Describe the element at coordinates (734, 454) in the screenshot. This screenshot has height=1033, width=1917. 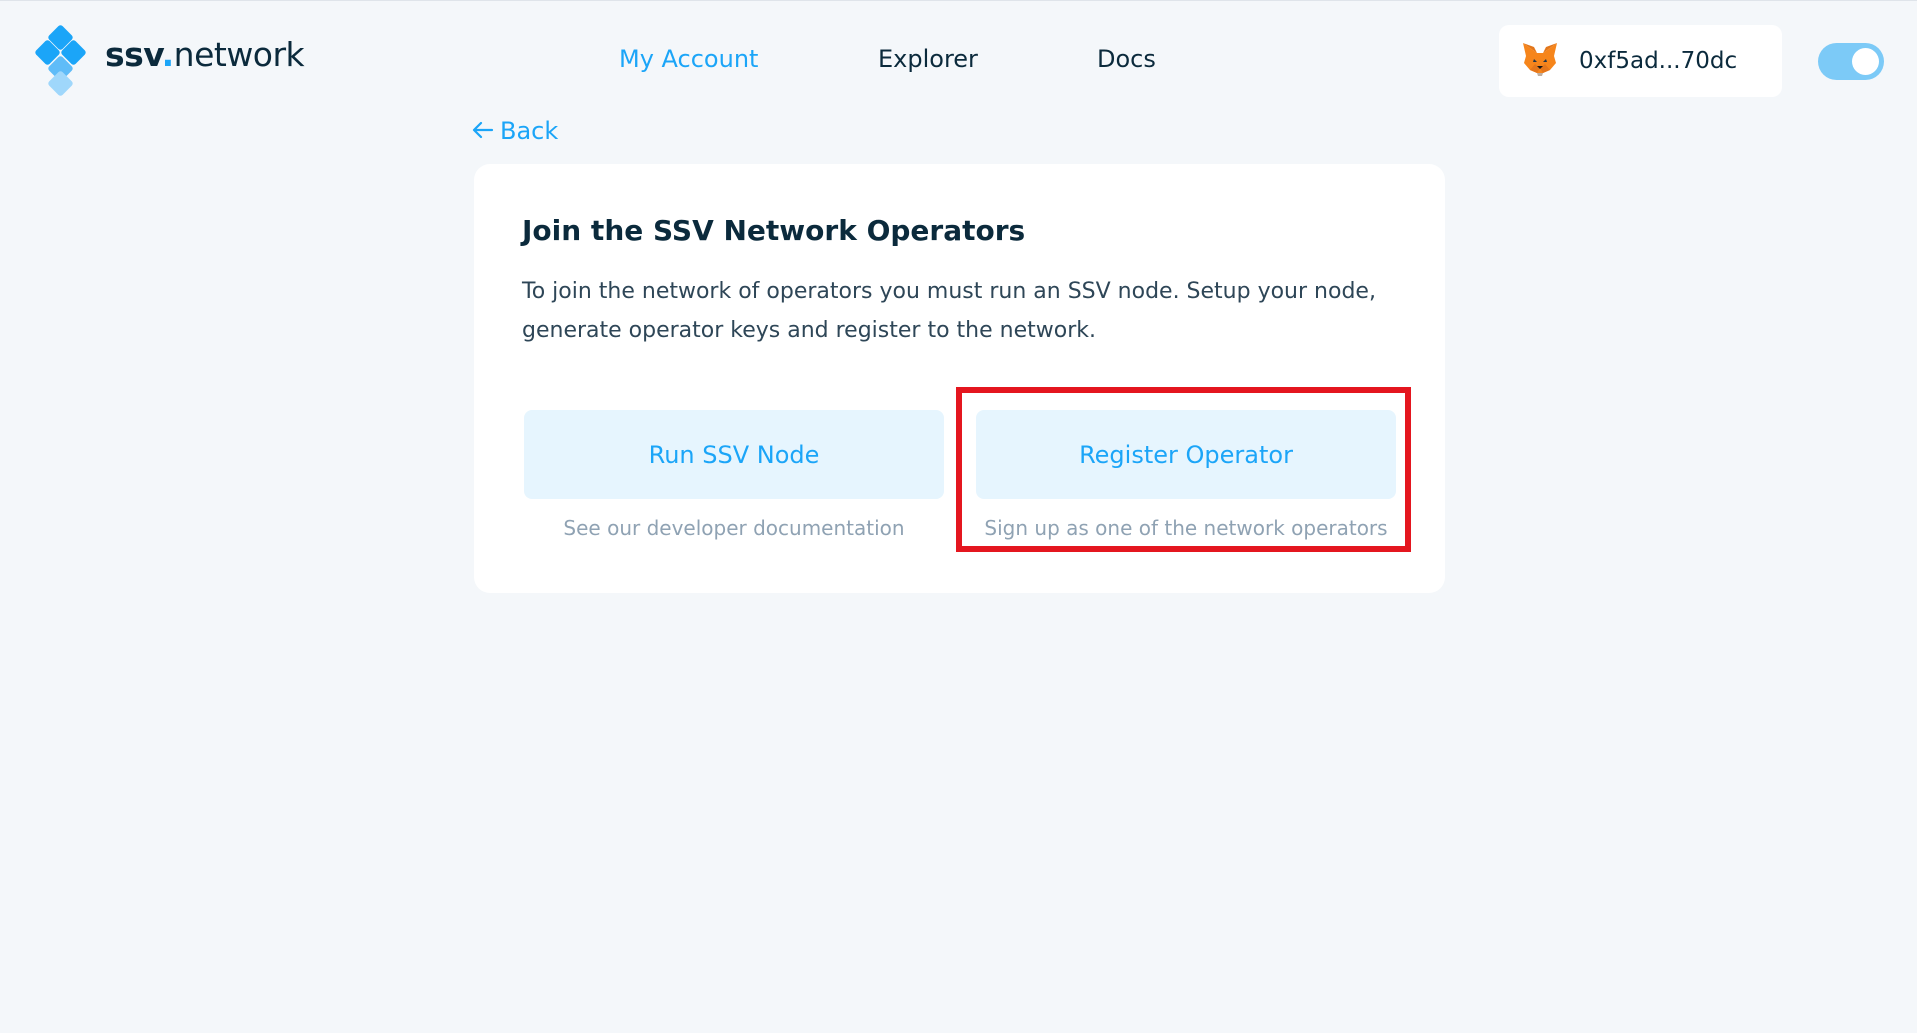
I see `run-ssv-node-button: Run SSV Node` at that location.